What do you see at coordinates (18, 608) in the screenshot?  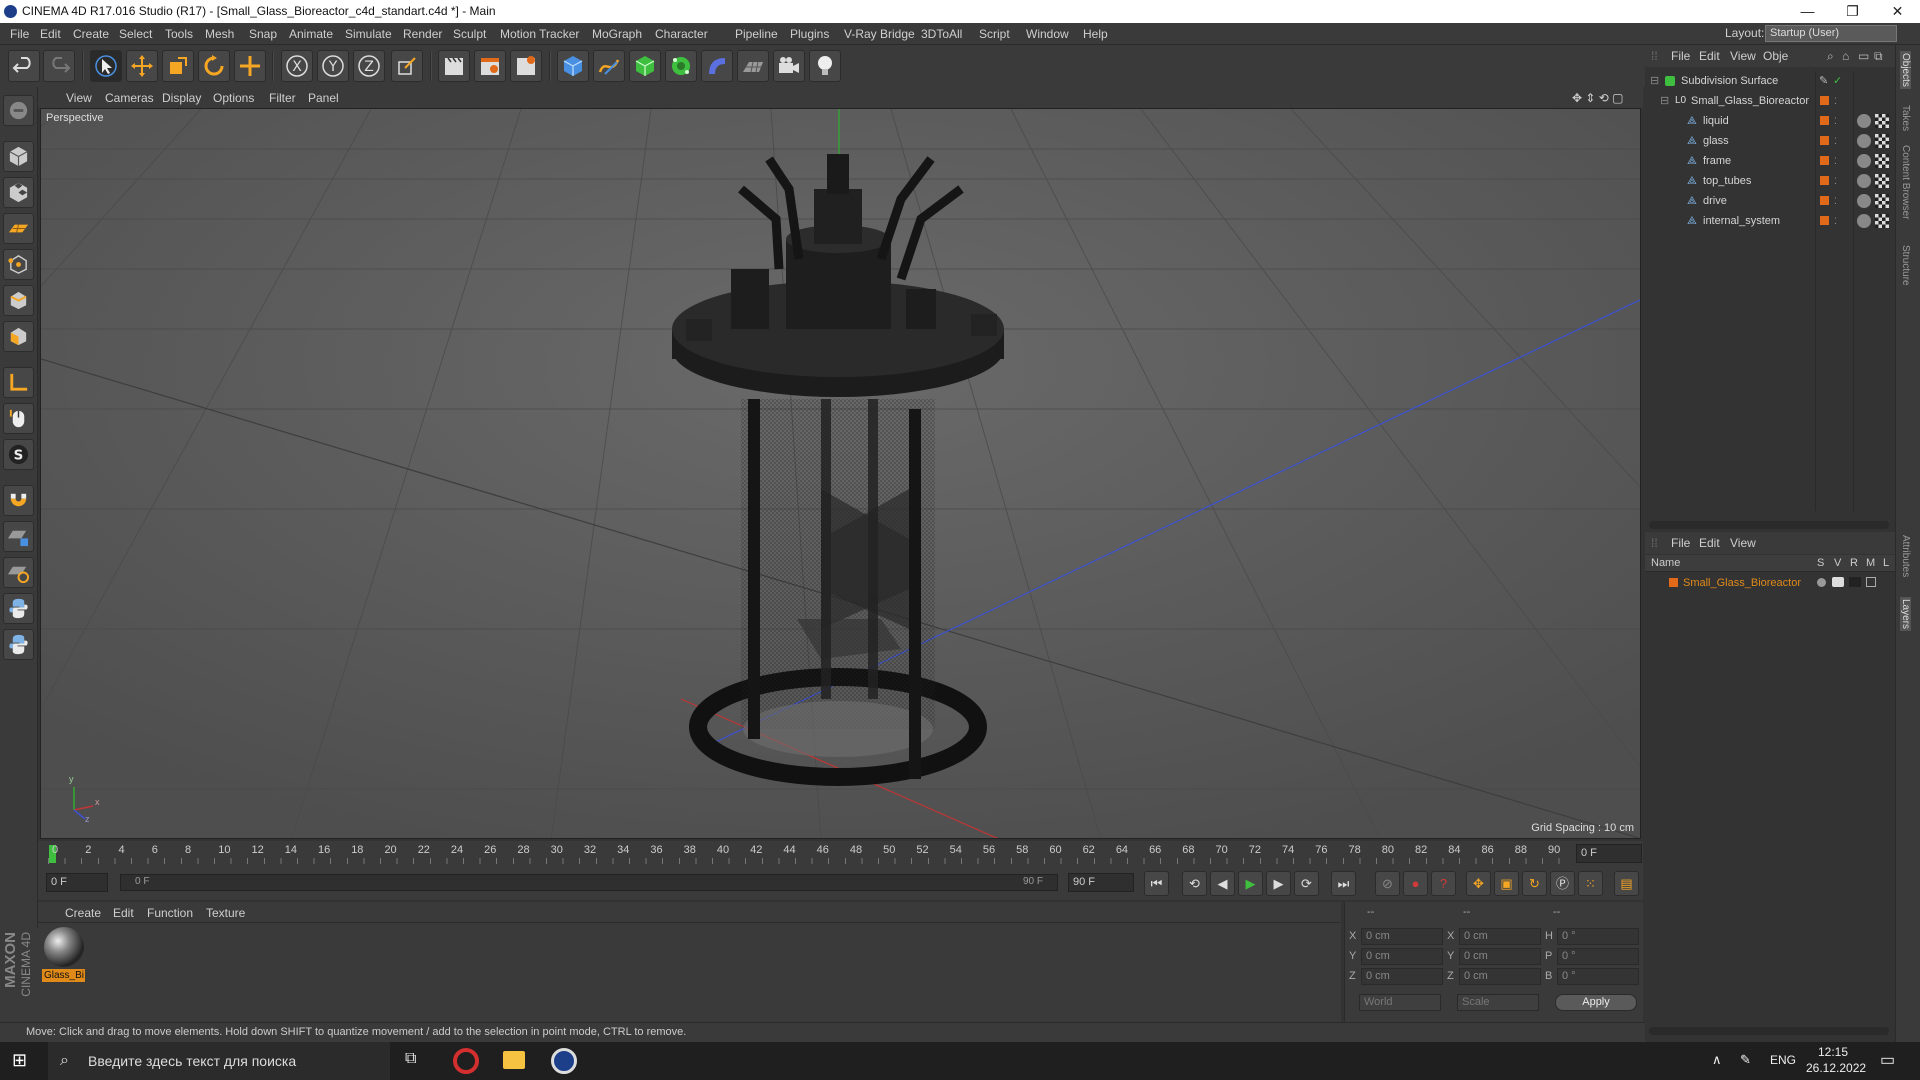 I see `python-script-button` at bounding box center [18, 608].